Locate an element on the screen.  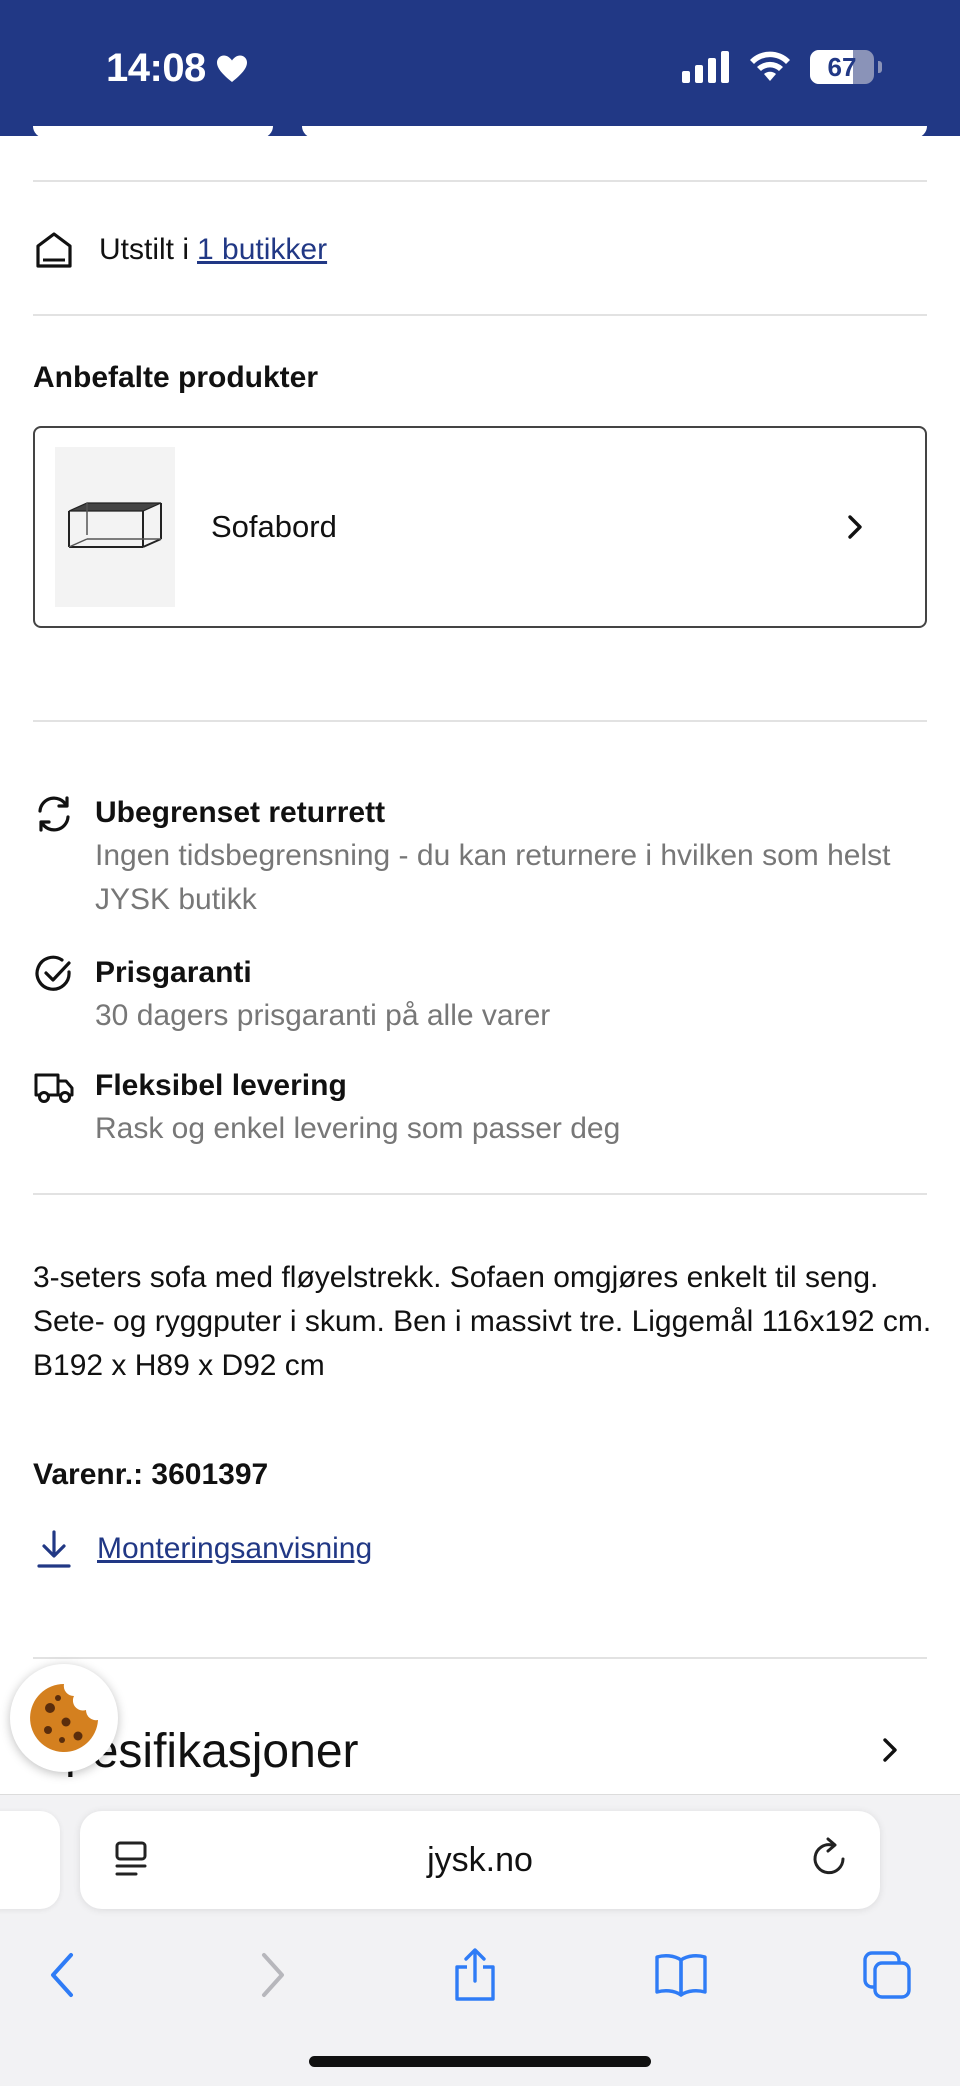
tabs-icon is located at coordinates (887, 1975).